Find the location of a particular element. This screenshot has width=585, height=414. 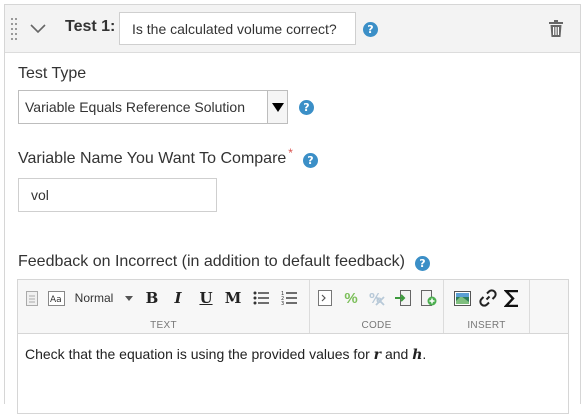

toolbar-group-code: % % CODE is located at coordinates (377, 306).